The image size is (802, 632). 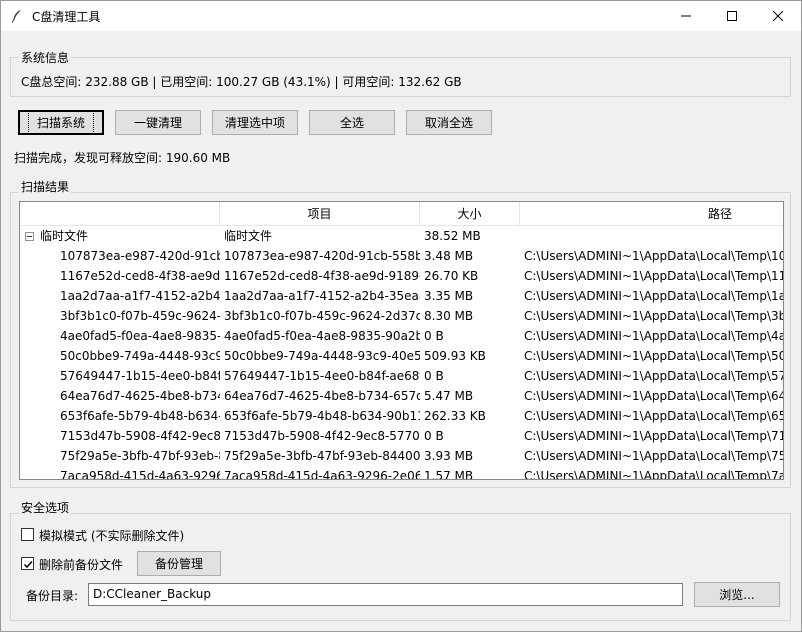 I want to click on row-size: 509.93 KB, so click(x=455, y=356).